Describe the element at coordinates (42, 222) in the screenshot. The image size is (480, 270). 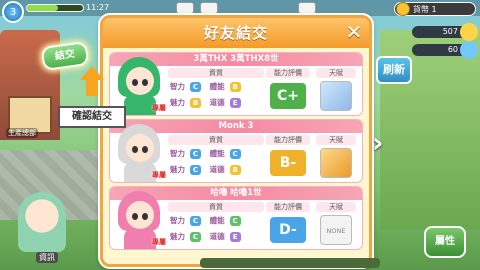
I see `npc-portrait` at that location.